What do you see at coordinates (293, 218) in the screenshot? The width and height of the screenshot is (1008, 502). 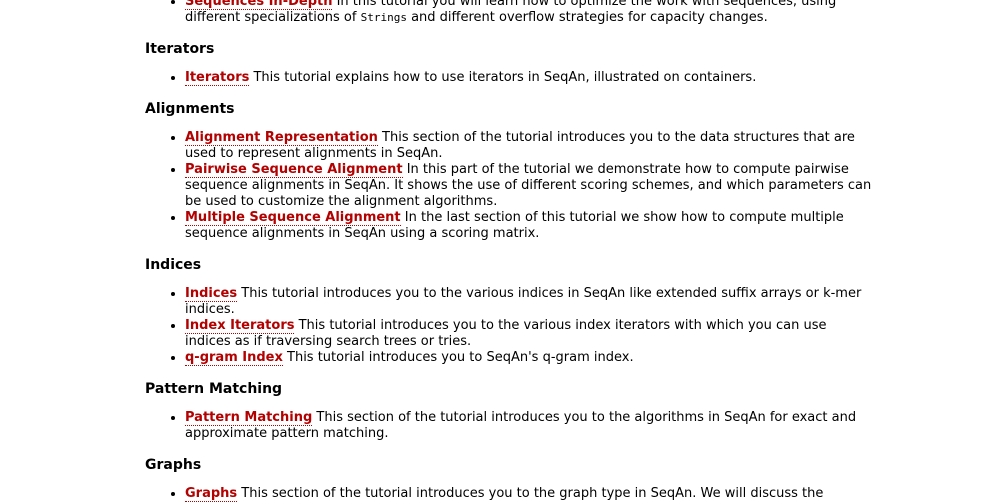 I see `multiple-sequence-alignment-link: Multiple Sequence Alignment` at bounding box center [293, 218].